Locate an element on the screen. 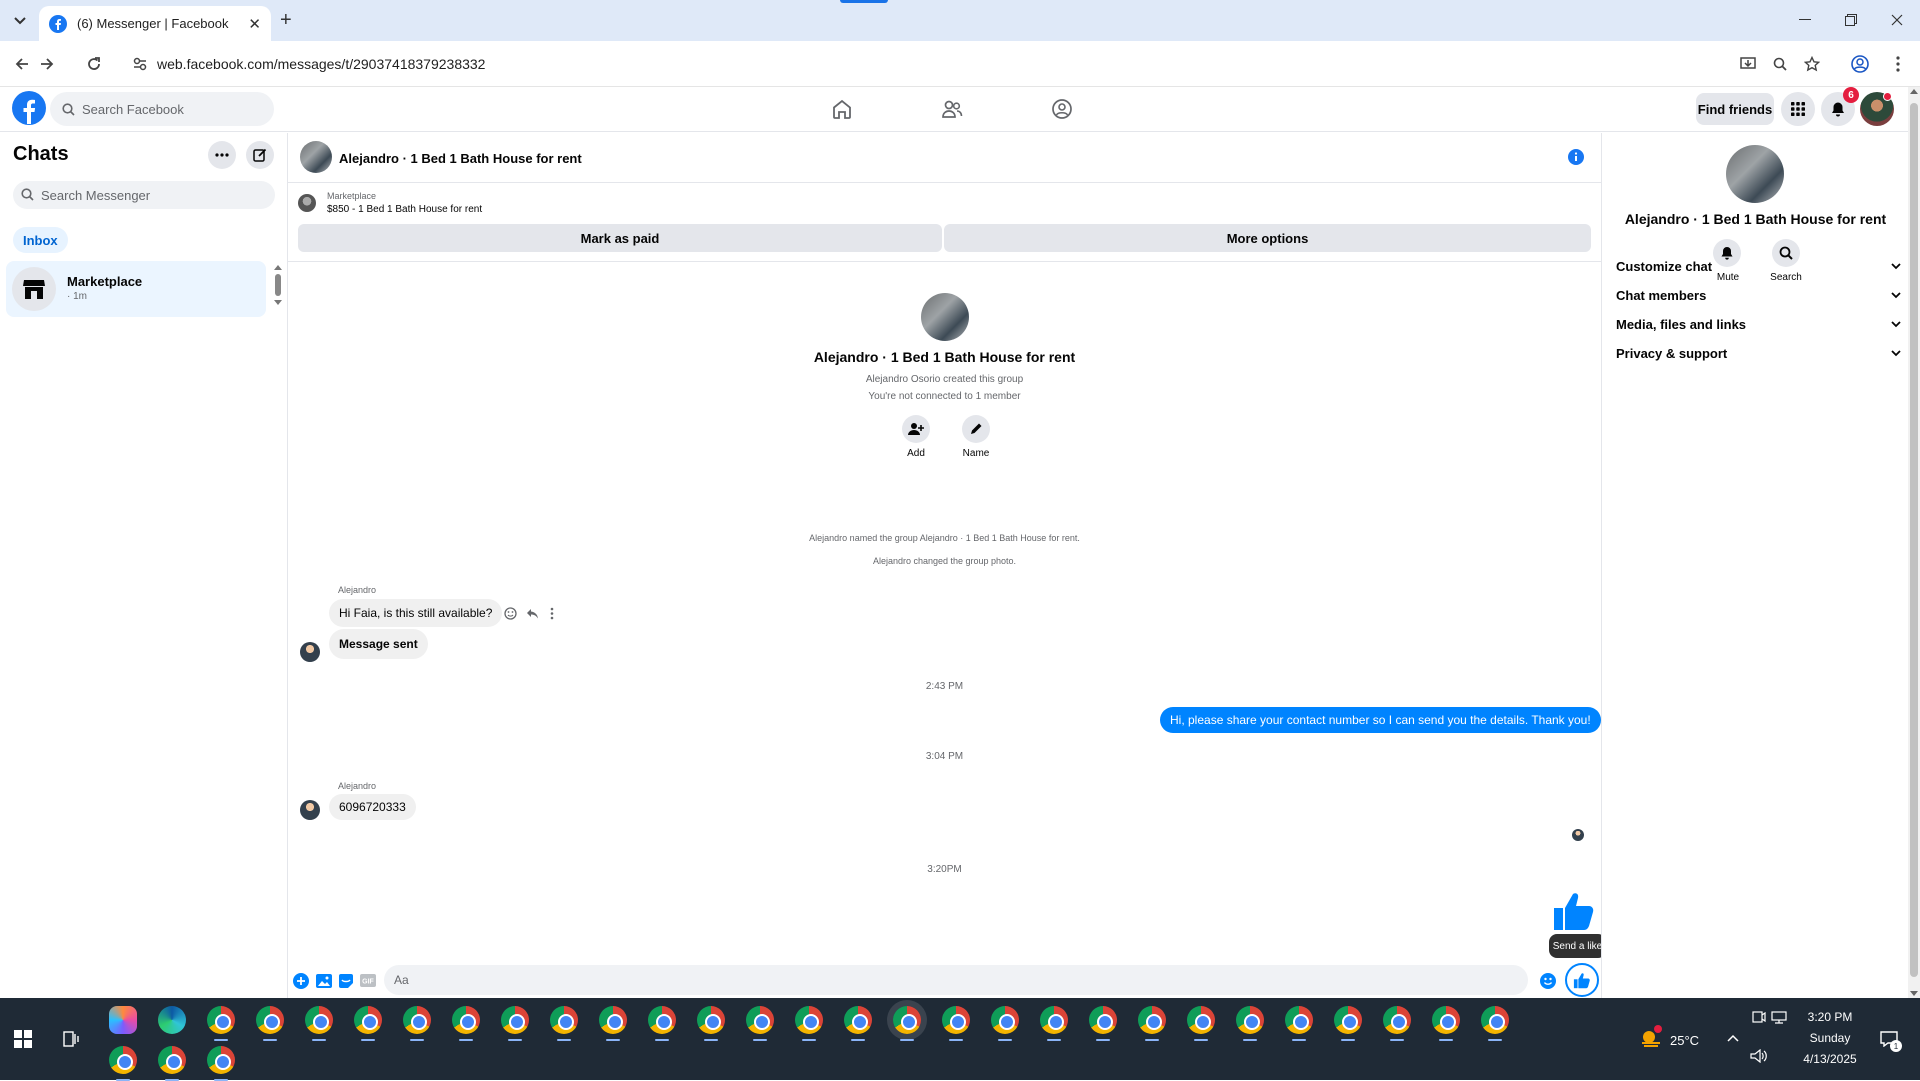 This screenshot has height=1081, width=1920. menu-button is located at coordinates (1798, 109).